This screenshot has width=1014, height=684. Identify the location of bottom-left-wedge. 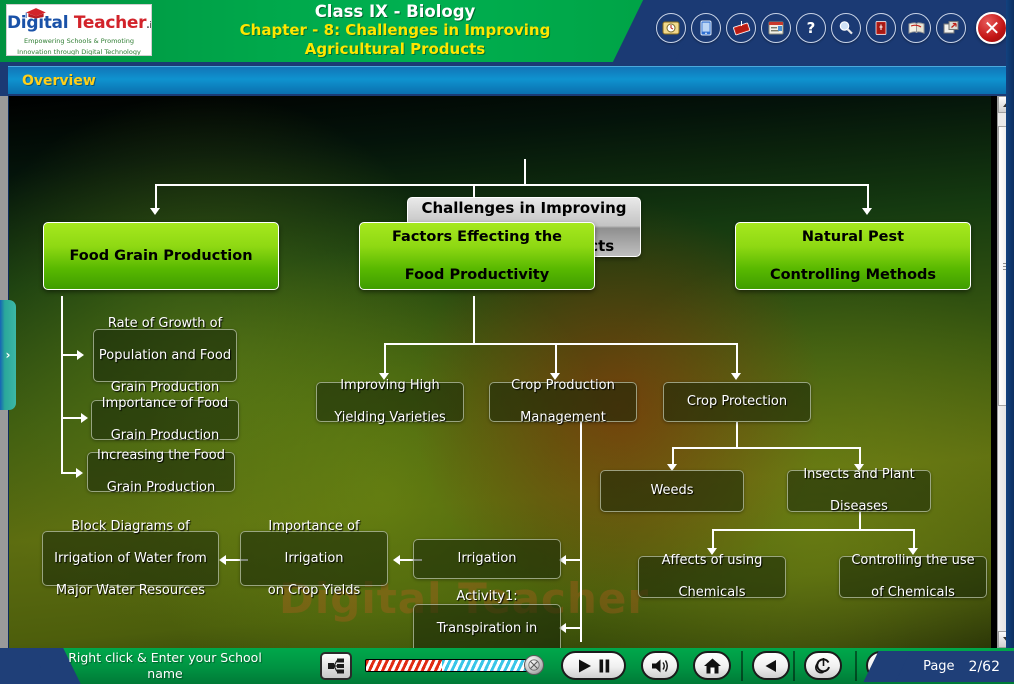
(28, 666).